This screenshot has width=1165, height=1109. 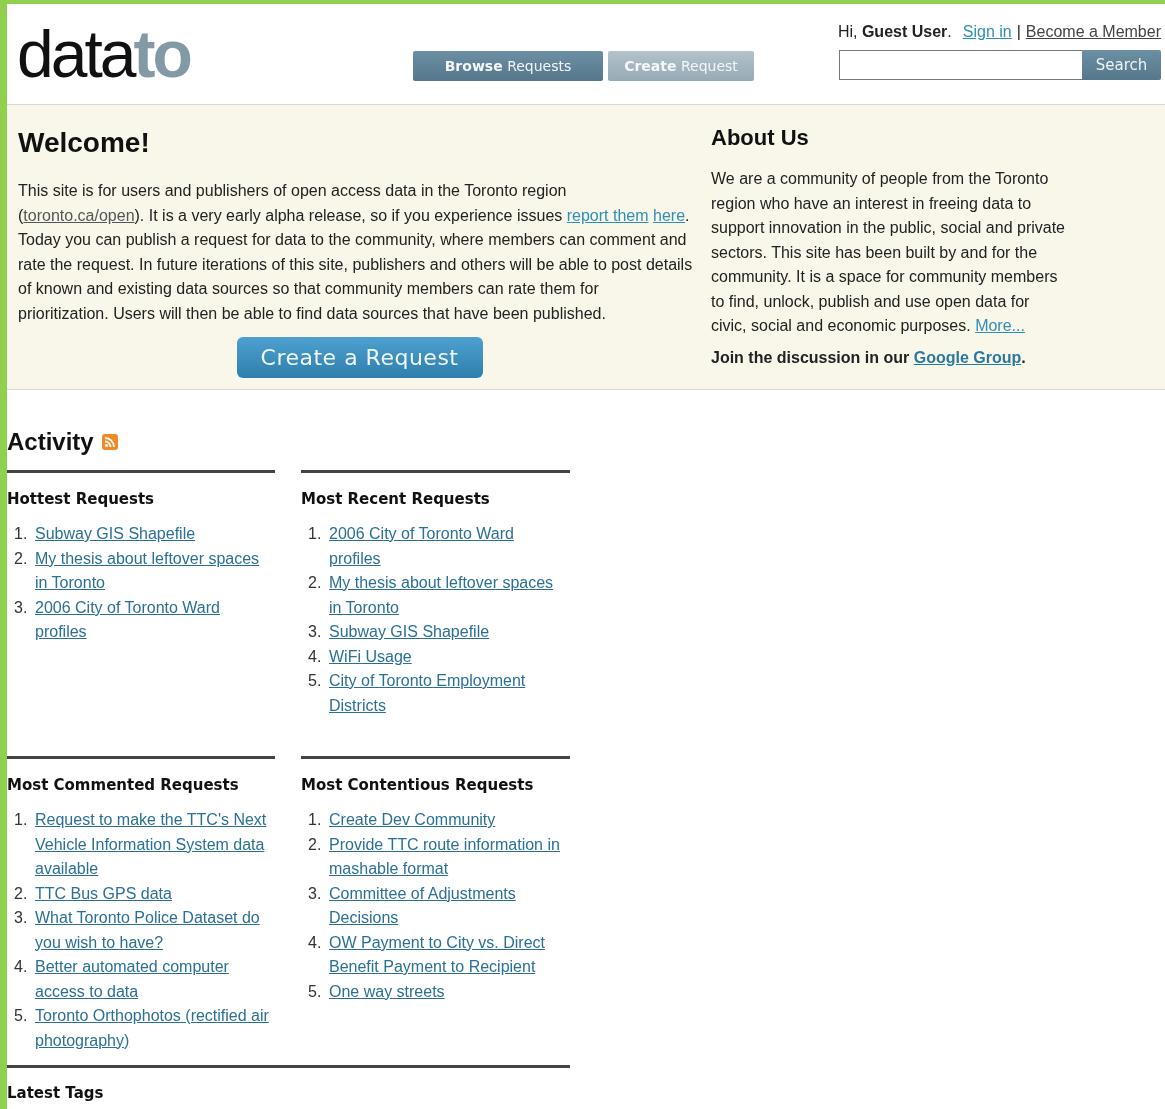 I want to click on inline-link: toronto.ca/open, so click(x=79, y=215).